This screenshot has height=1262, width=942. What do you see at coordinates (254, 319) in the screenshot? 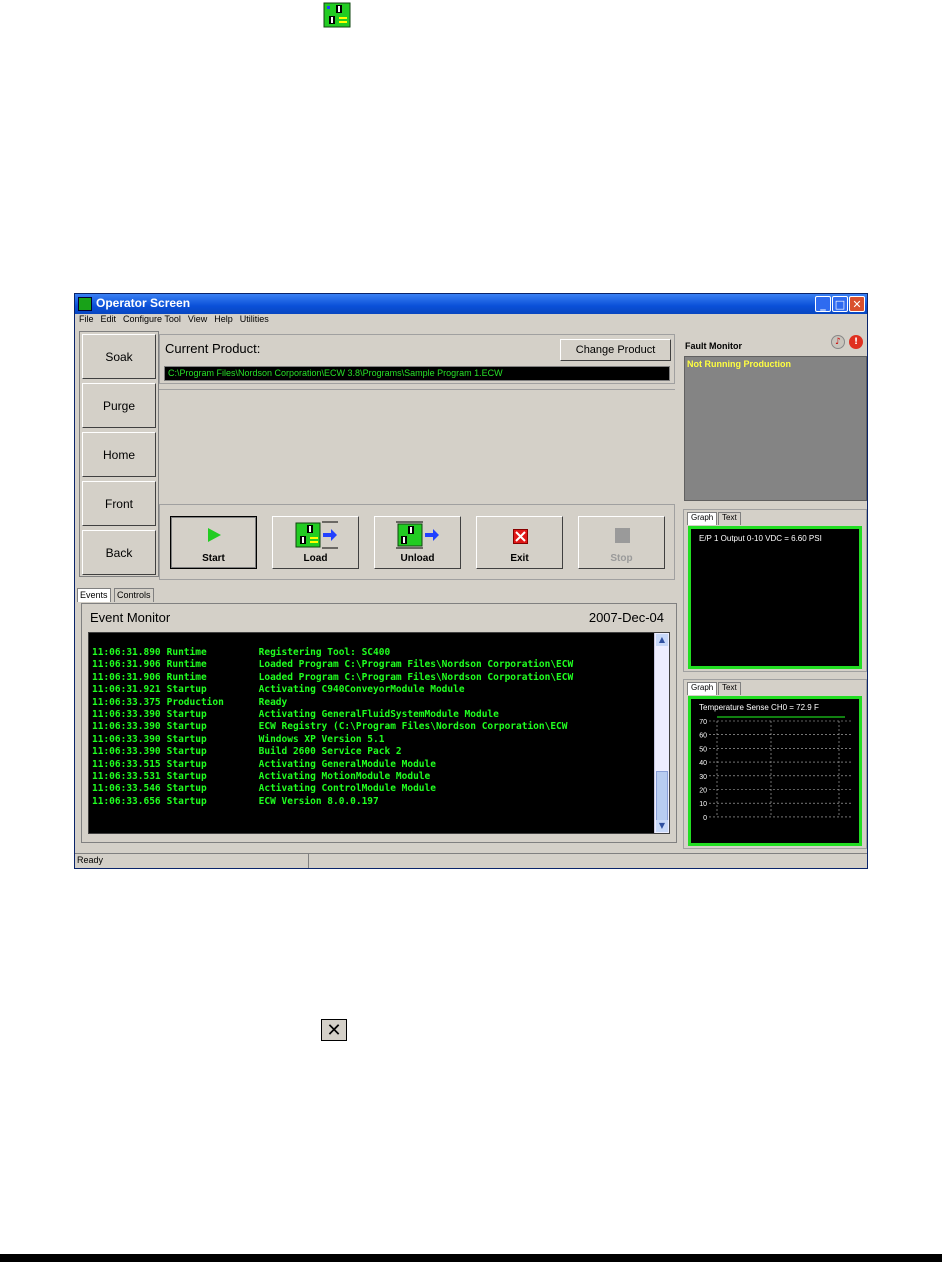
I see `menu-utilities: Utilities` at bounding box center [254, 319].